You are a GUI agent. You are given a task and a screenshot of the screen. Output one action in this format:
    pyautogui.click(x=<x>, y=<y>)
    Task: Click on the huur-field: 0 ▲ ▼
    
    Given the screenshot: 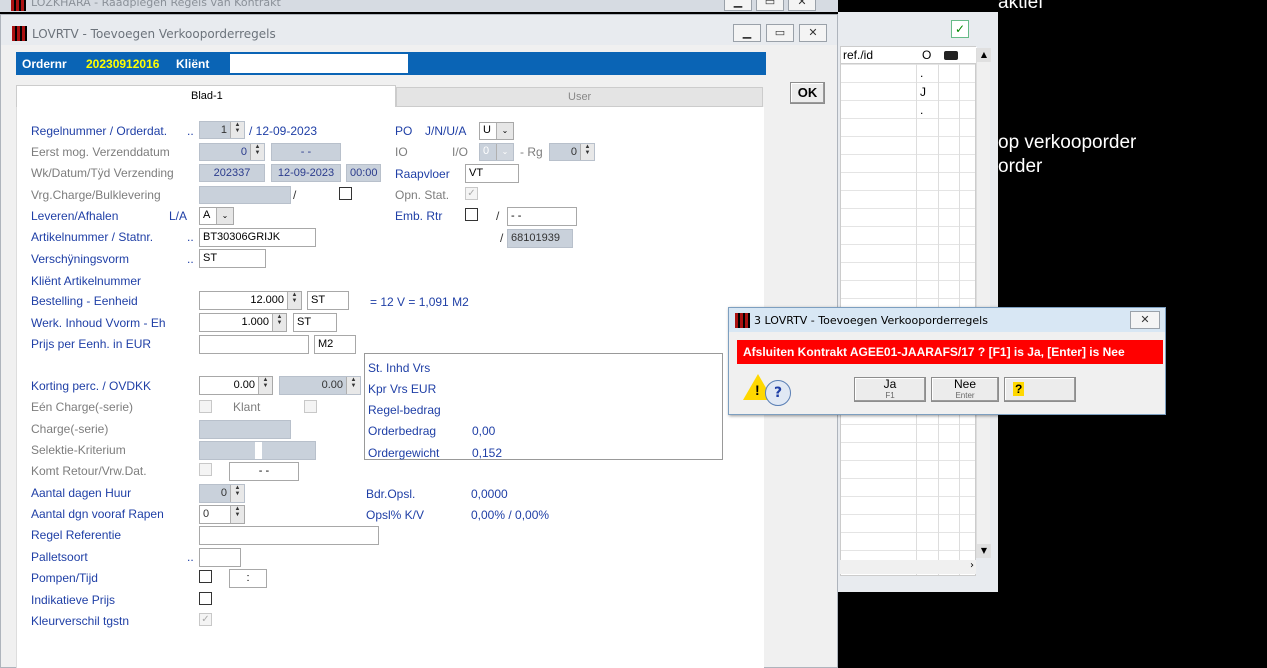 What is the action you would take?
    pyautogui.click(x=222, y=493)
    